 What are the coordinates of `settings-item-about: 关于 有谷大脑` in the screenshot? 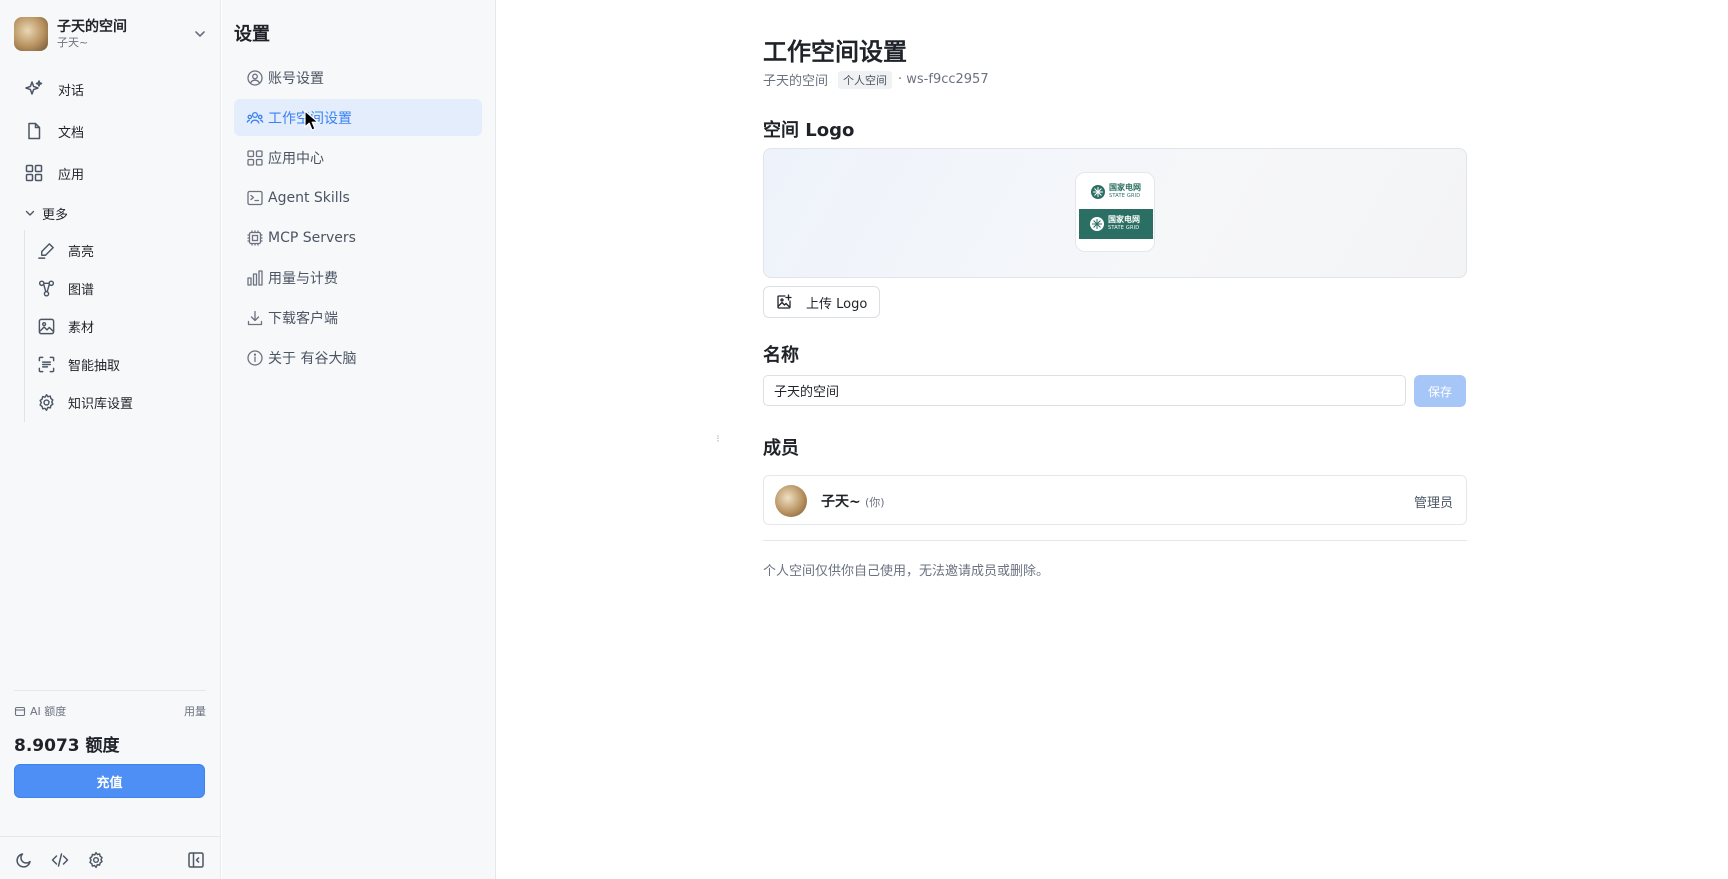 It's located at (358, 357).